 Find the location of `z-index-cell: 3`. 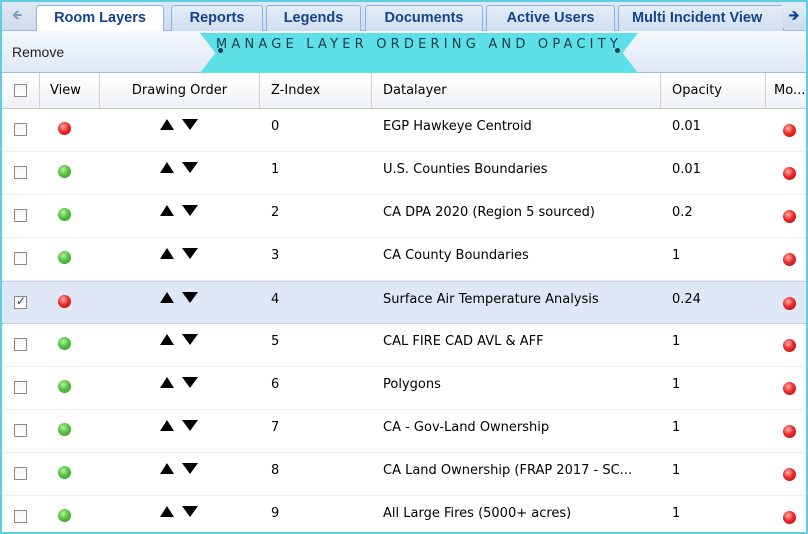

z-index-cell: 3 is located at coordinates (275, 255).